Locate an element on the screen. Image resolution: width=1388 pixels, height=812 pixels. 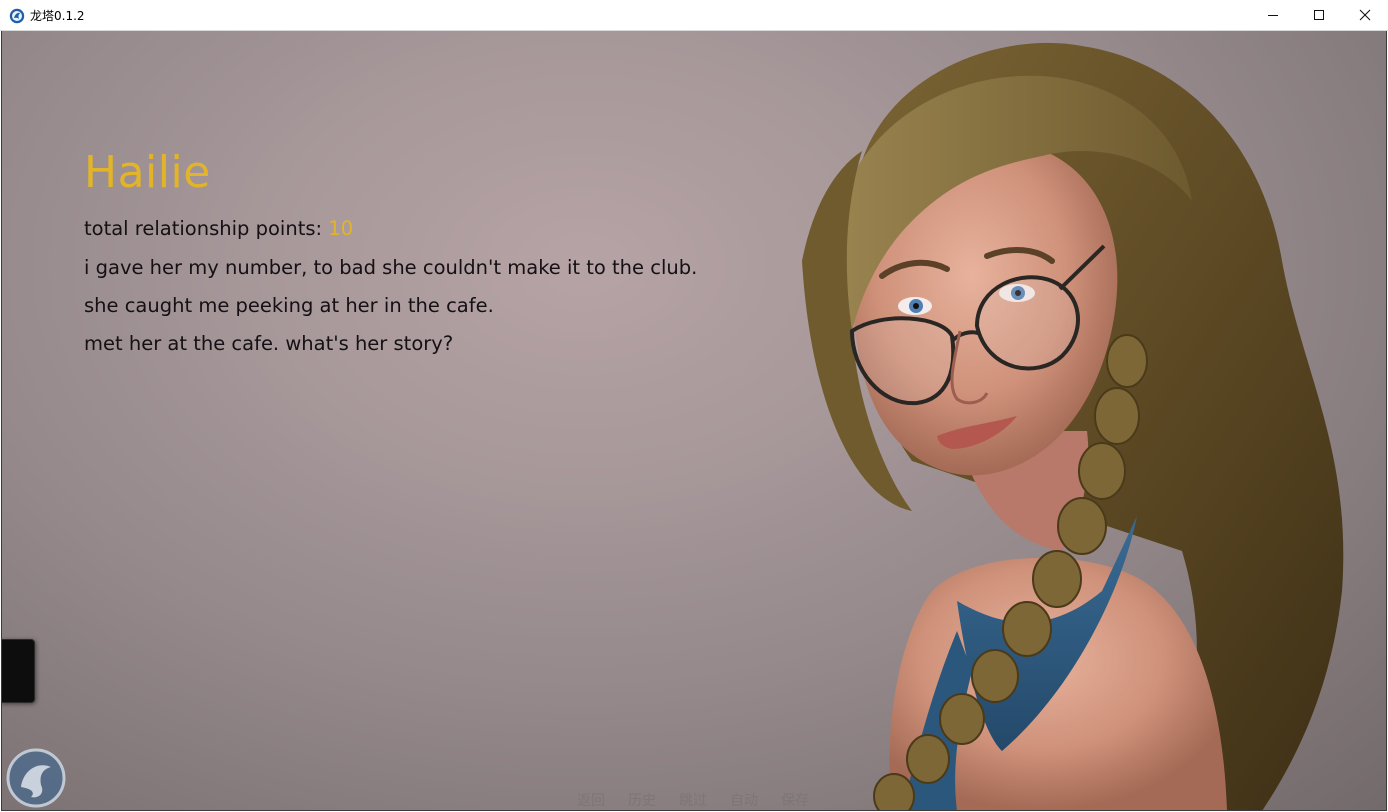
window-titlebar: 龙塔0.1.2 is located at coordinates (694, 15).